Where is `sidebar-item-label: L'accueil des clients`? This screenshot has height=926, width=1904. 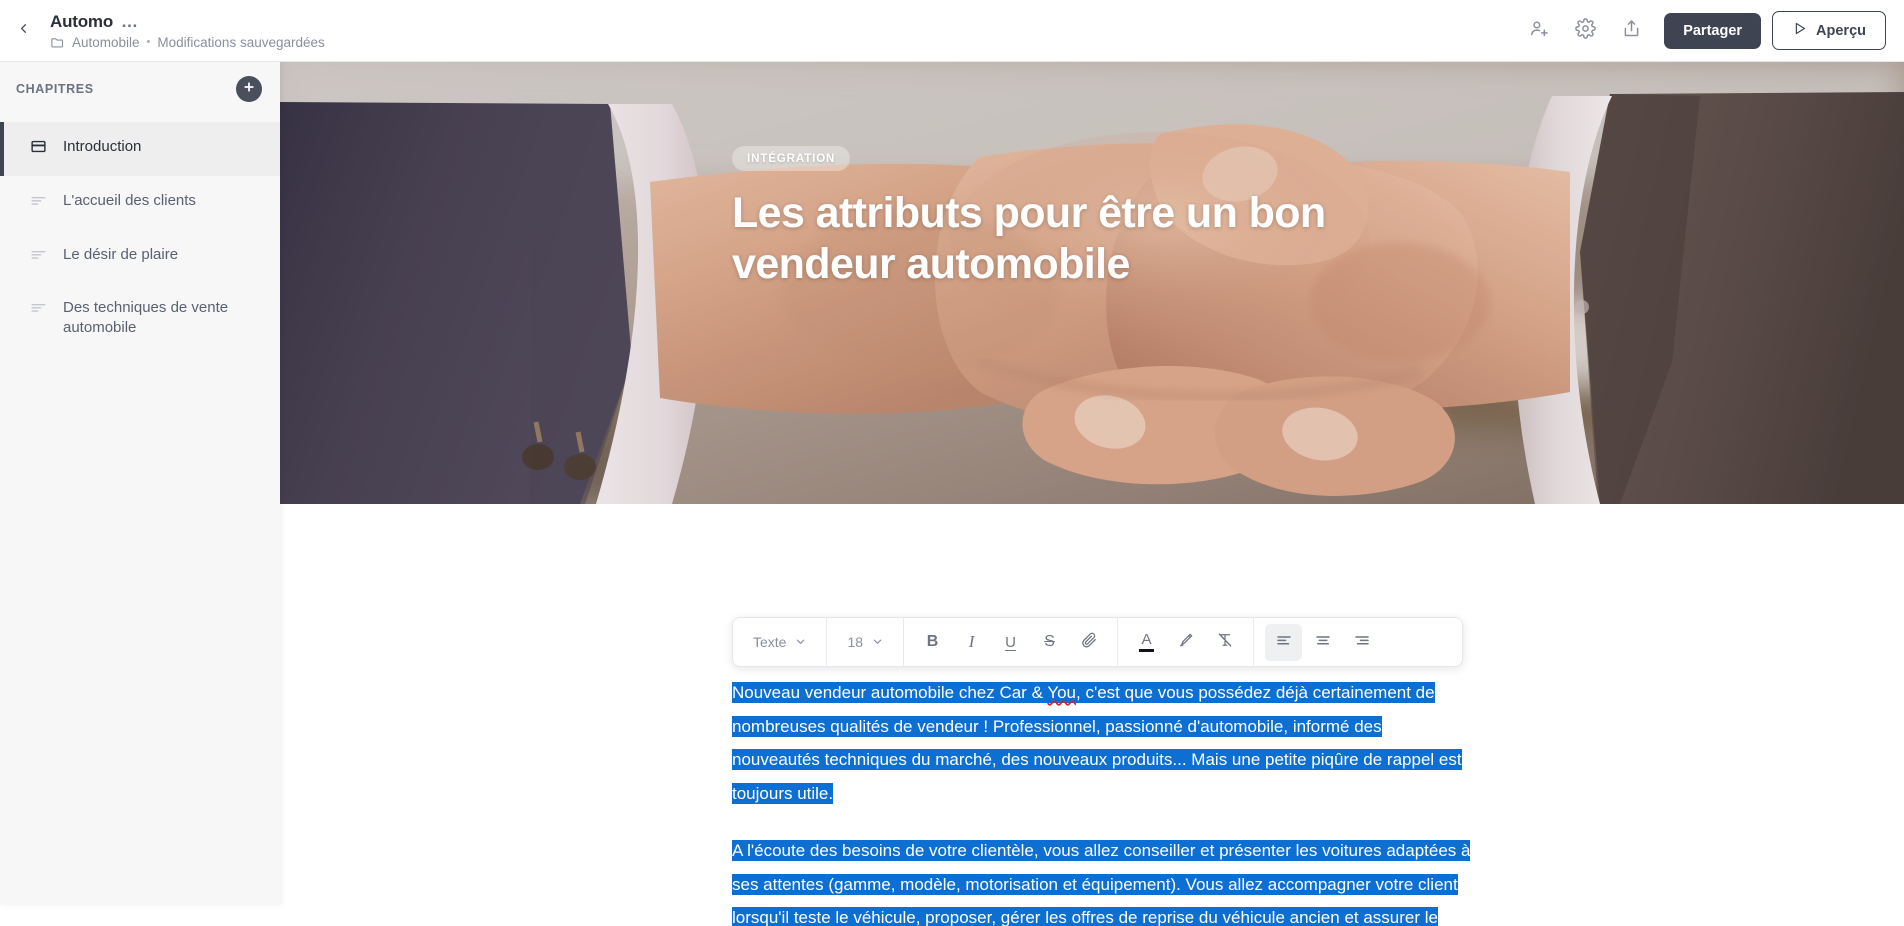 sidebar-item-label: L'accueil des clients is located at coordinates (129, 200).